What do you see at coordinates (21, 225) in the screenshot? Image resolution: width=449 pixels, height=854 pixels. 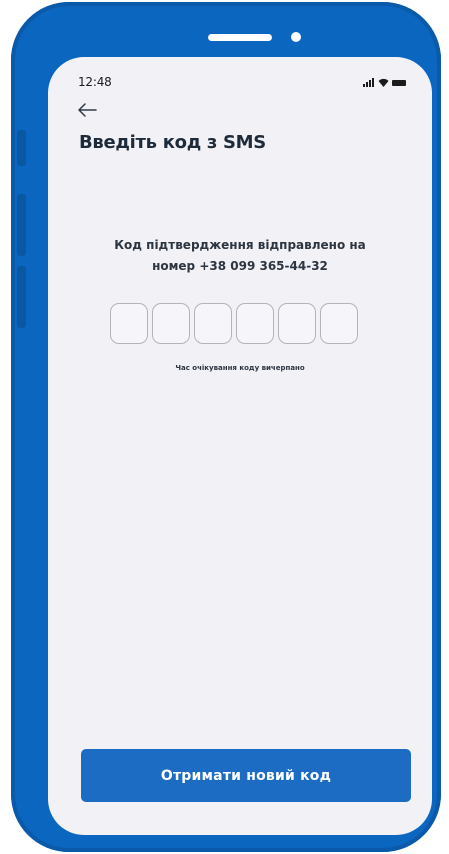 I see `side-button-volume-up` at bounding box center [21, 225].